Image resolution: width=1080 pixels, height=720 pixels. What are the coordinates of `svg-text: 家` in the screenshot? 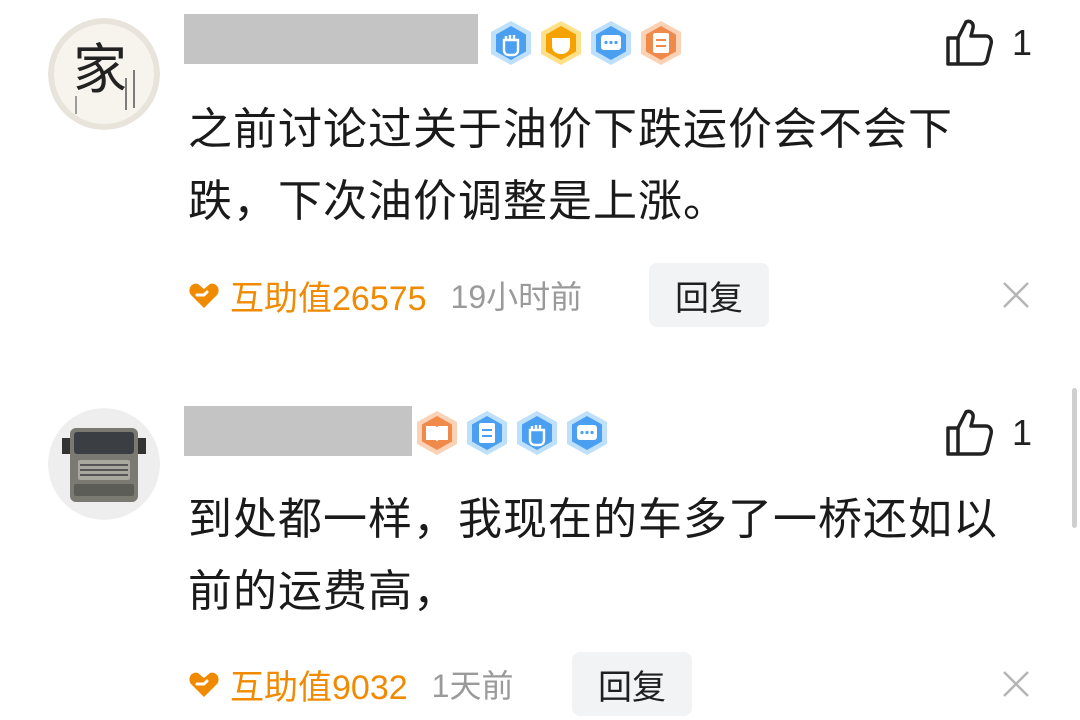 It's located at (100, 69).